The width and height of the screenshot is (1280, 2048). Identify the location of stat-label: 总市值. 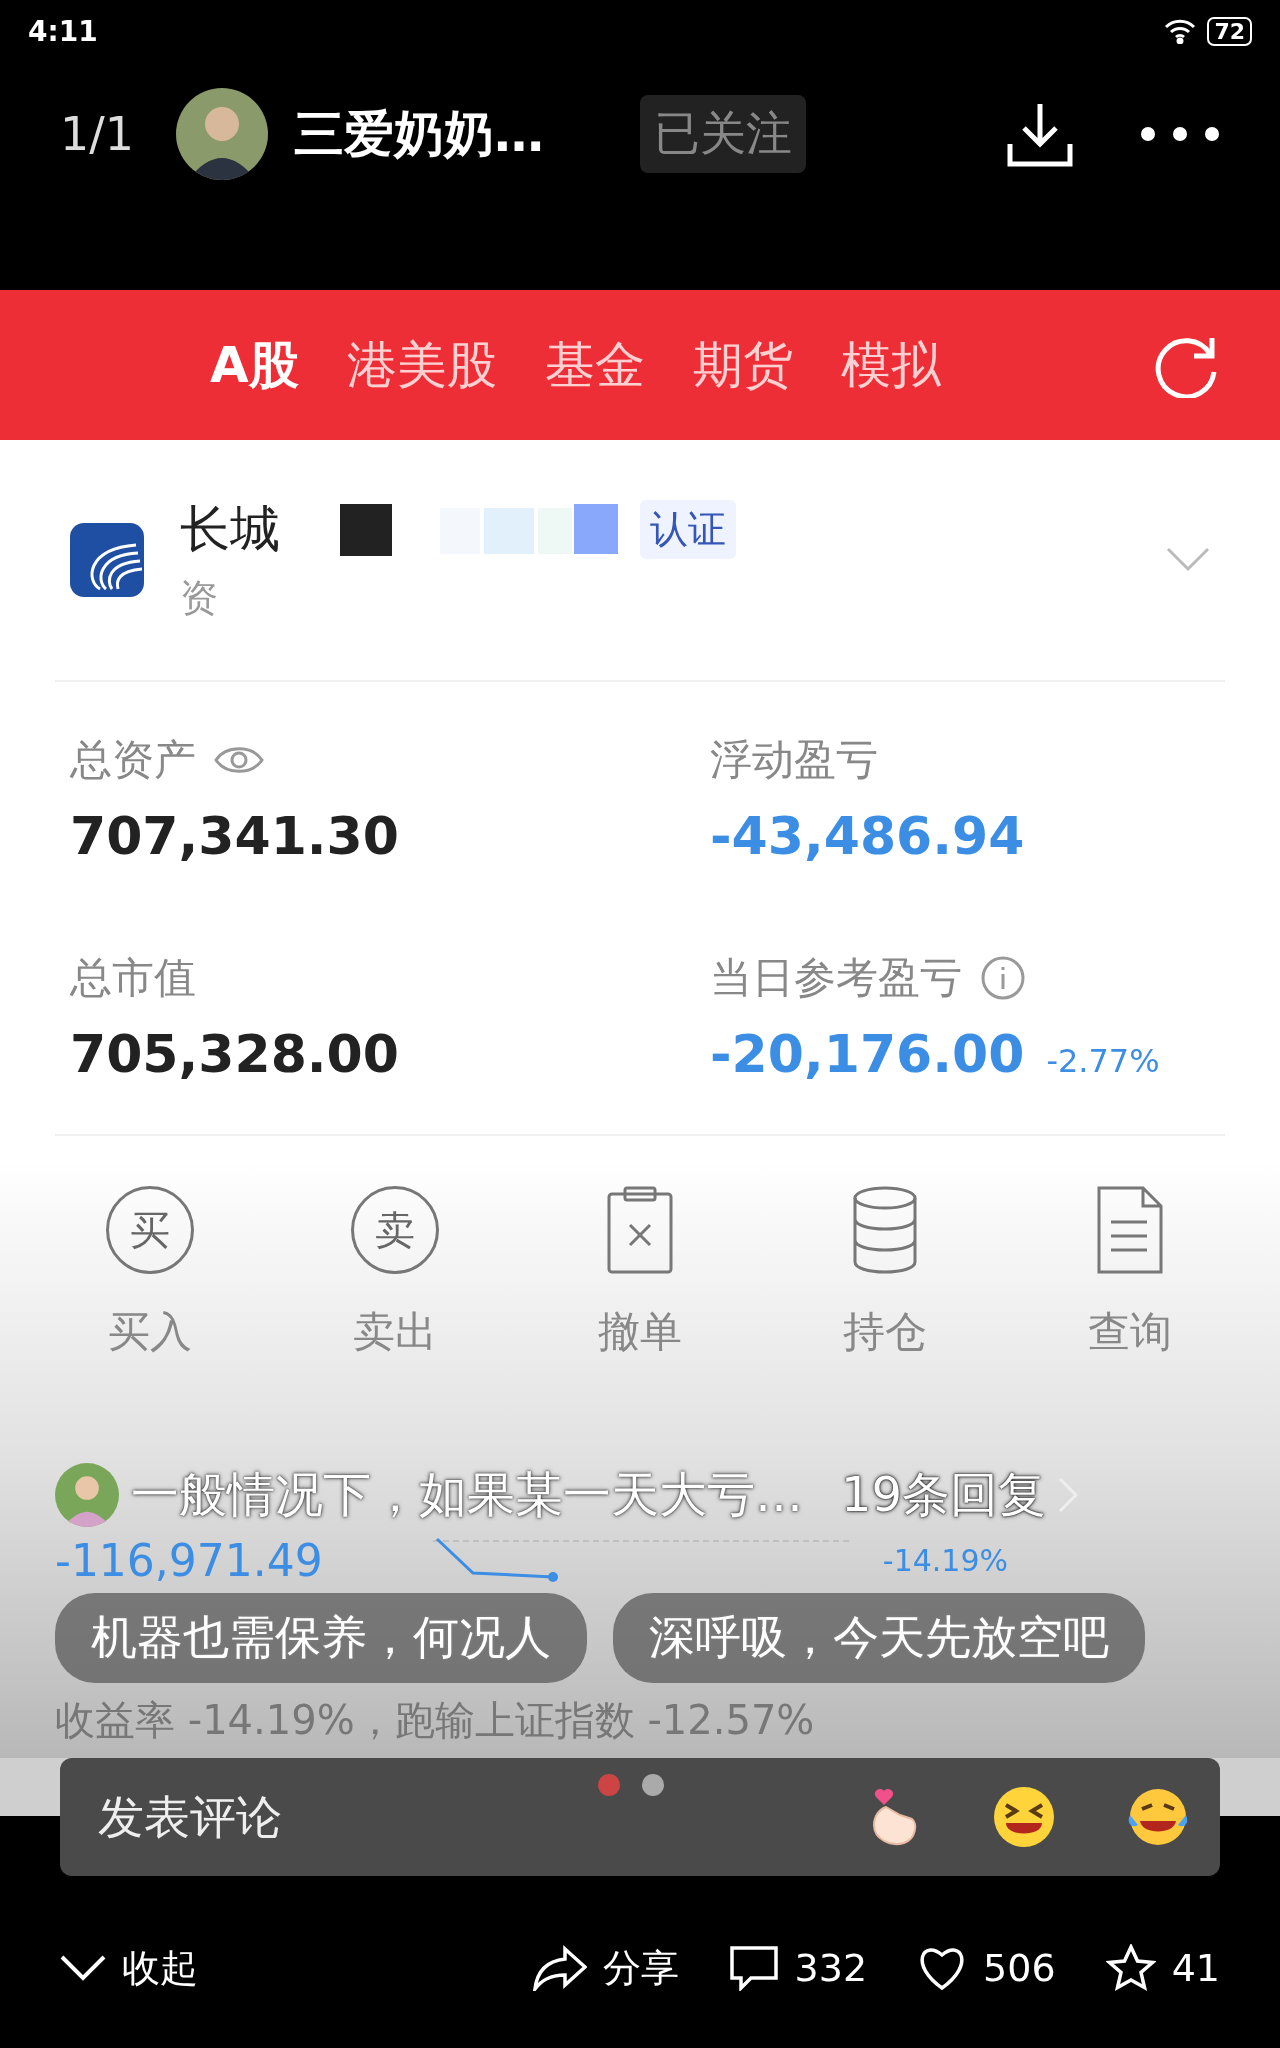
(133, 978).